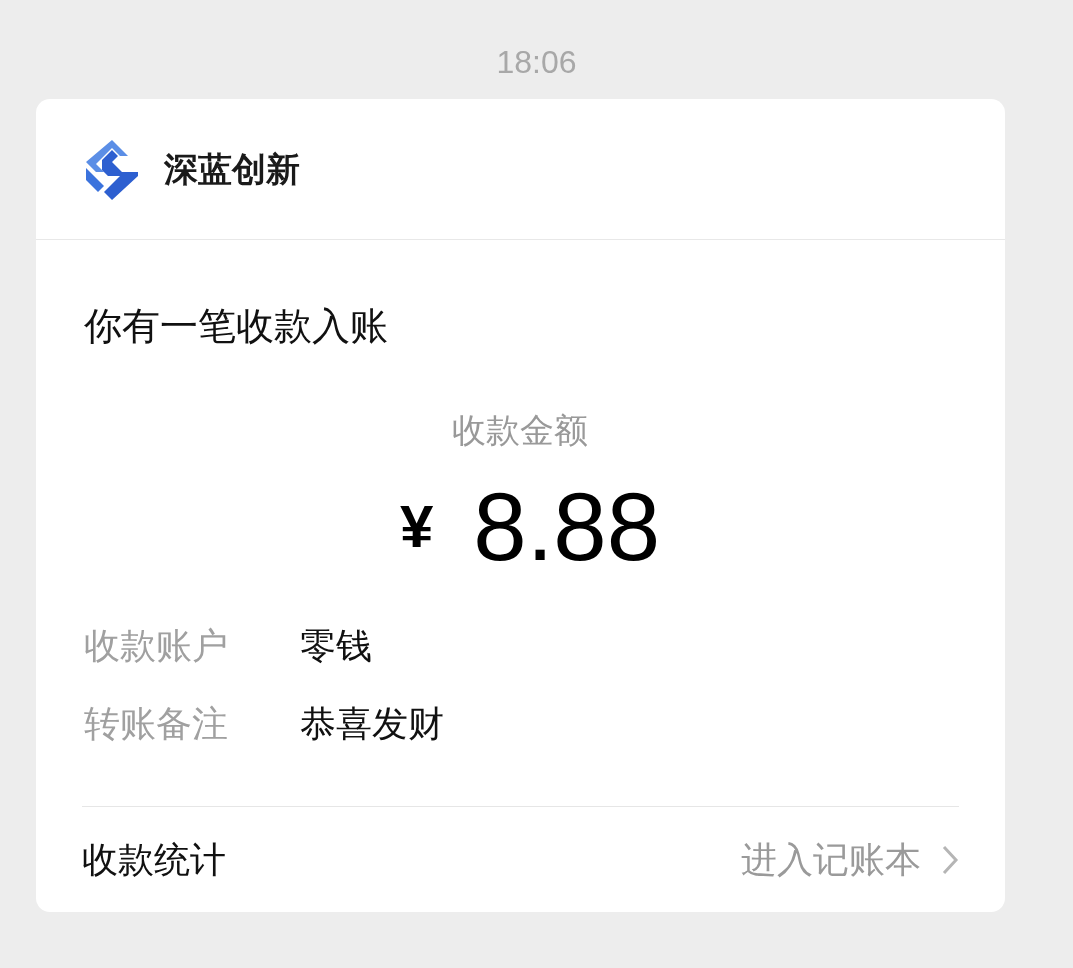 The height and width of the screenshot is (968, 1073). I want to click on detail-value: 零钱, so click(335, 646).